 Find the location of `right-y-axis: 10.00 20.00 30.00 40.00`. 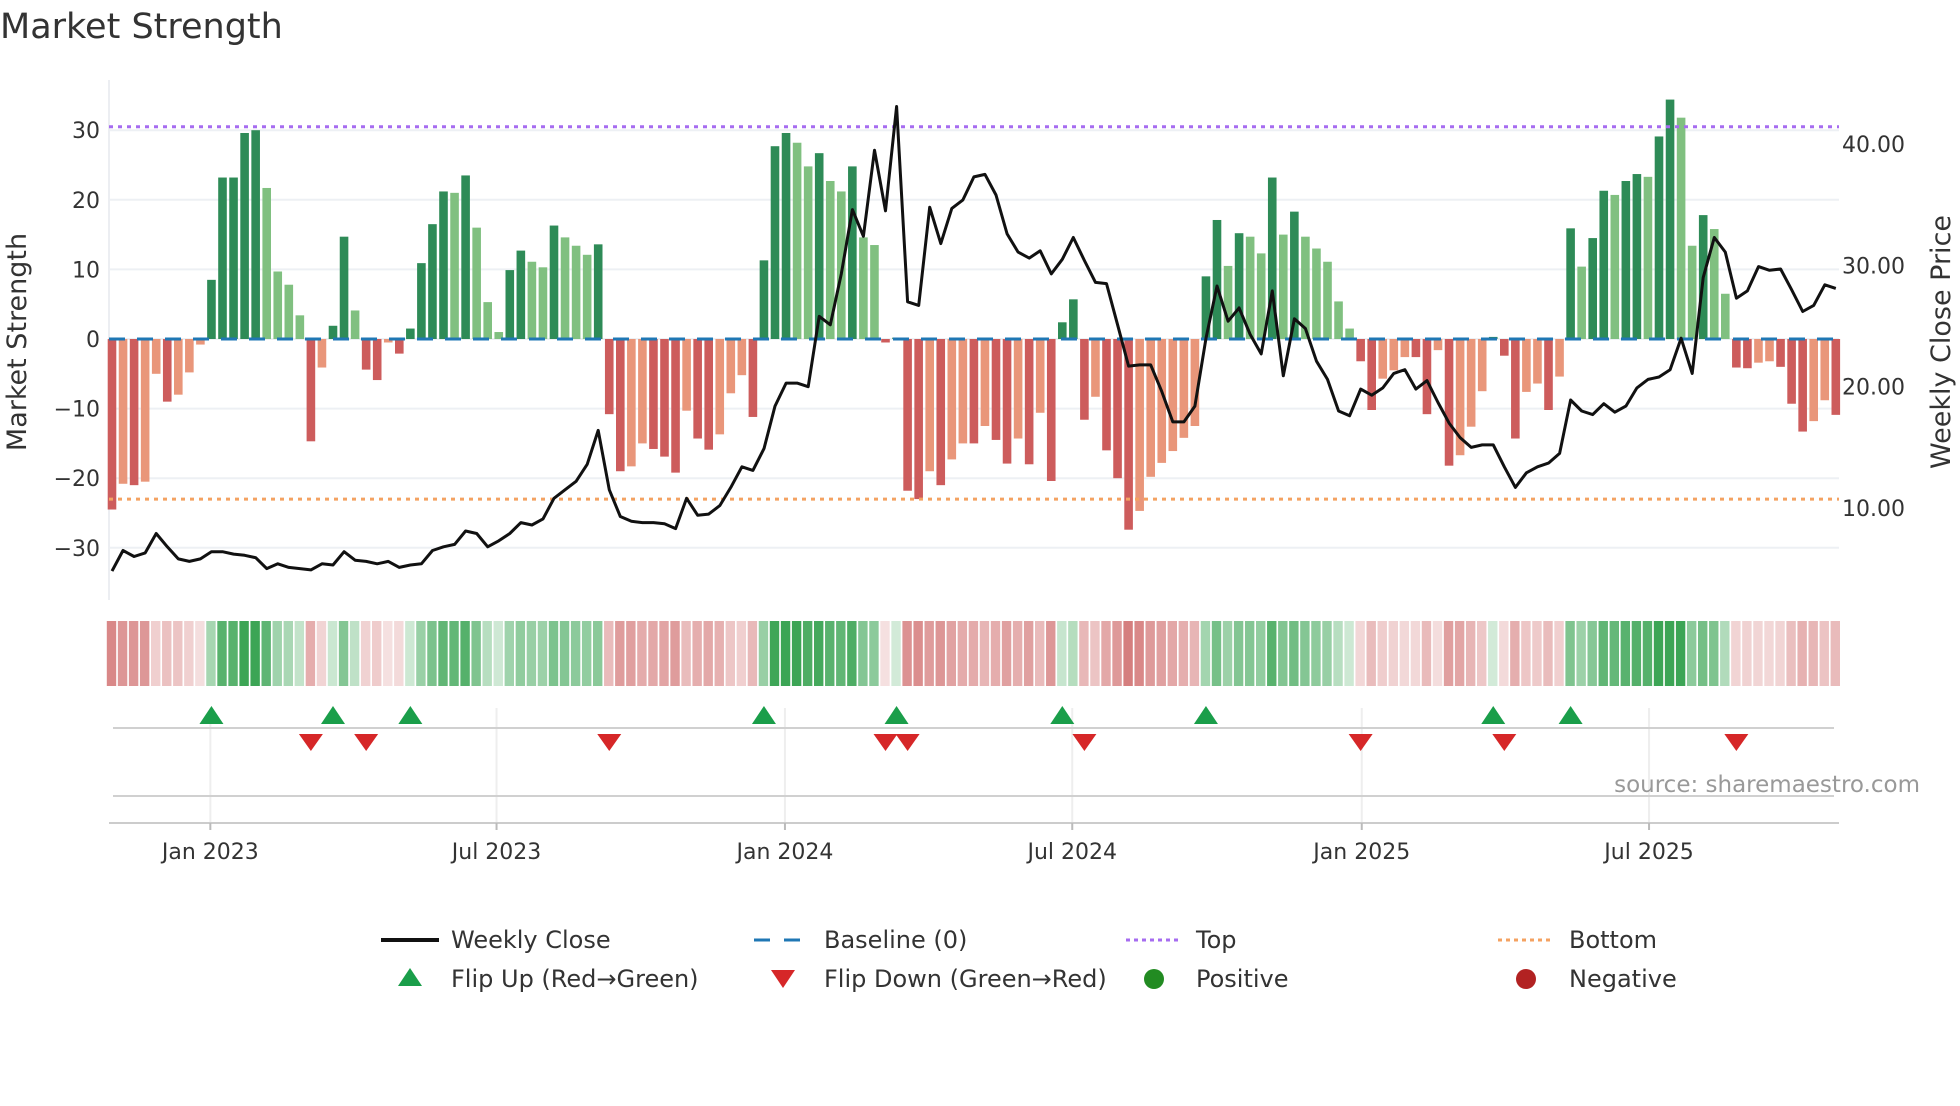

right-y-axis: 10.00 20.00 30.00 40.00 is located at coordinates (1873, 327).